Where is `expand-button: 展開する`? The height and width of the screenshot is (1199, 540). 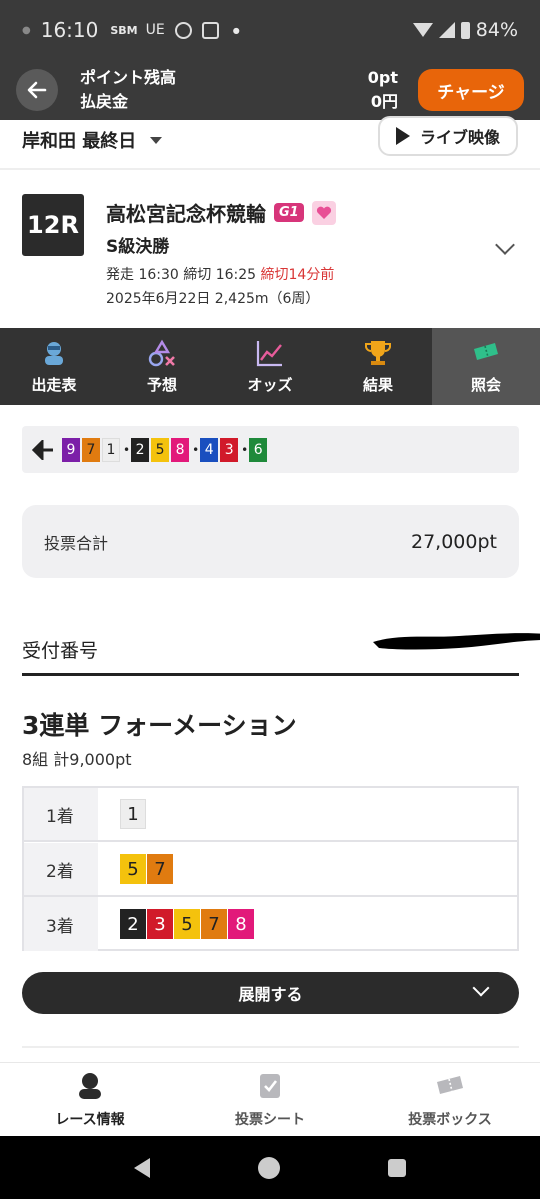 expand-button: 展開する is located at coordinates (270, 993).